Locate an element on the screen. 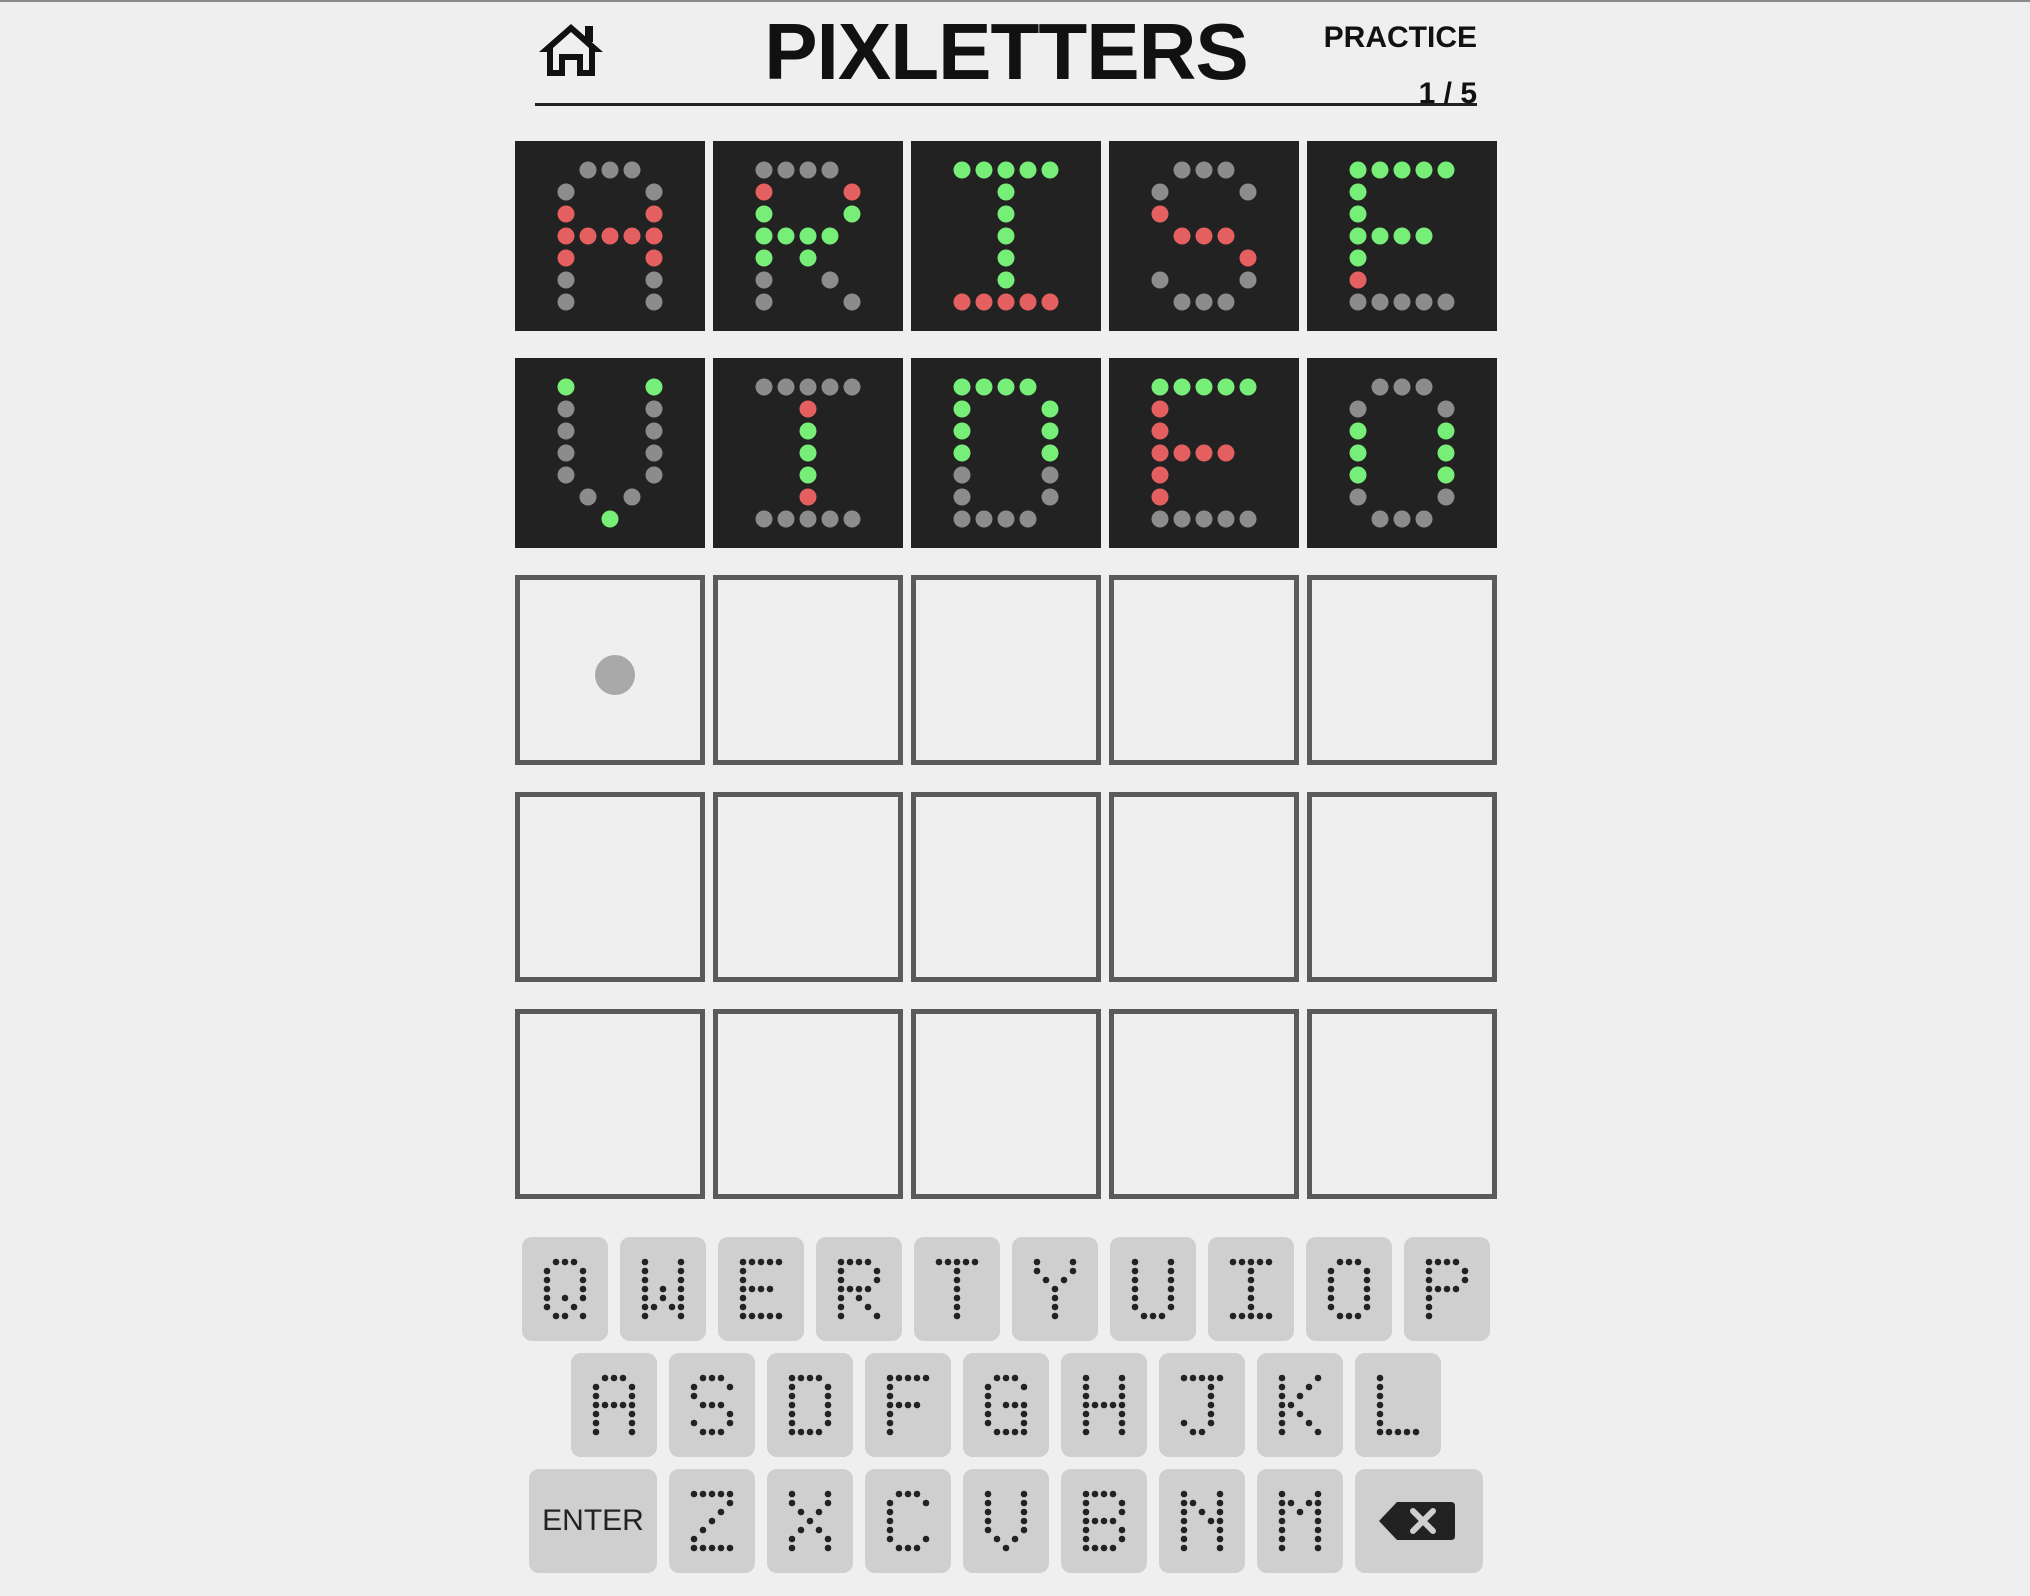 The image size is (2030, 1596). key-q is located at coordinates (565, 1289).